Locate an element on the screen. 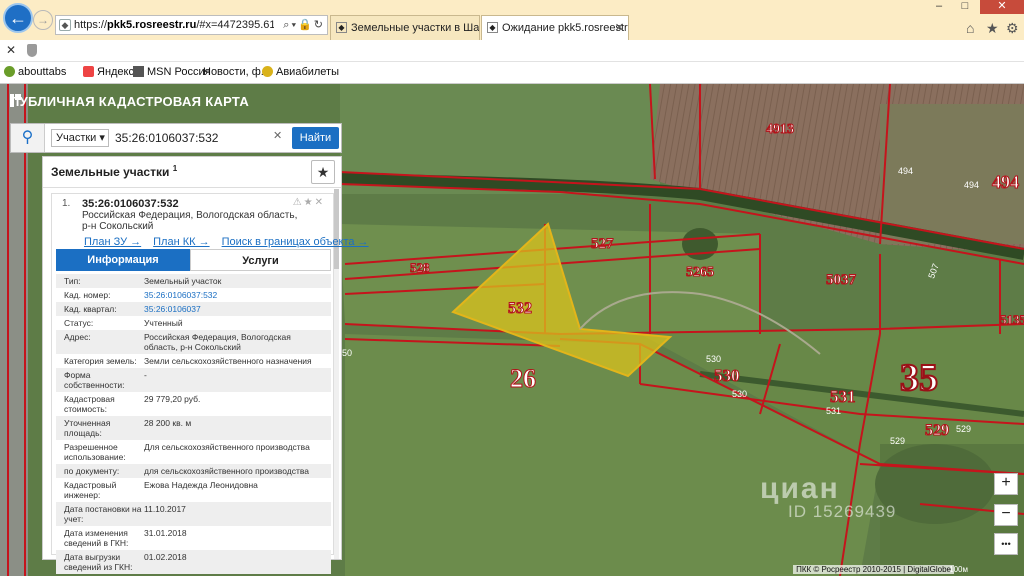 The image size is (1024, 576). minimize-button: – is located at coordinates (939, 7).